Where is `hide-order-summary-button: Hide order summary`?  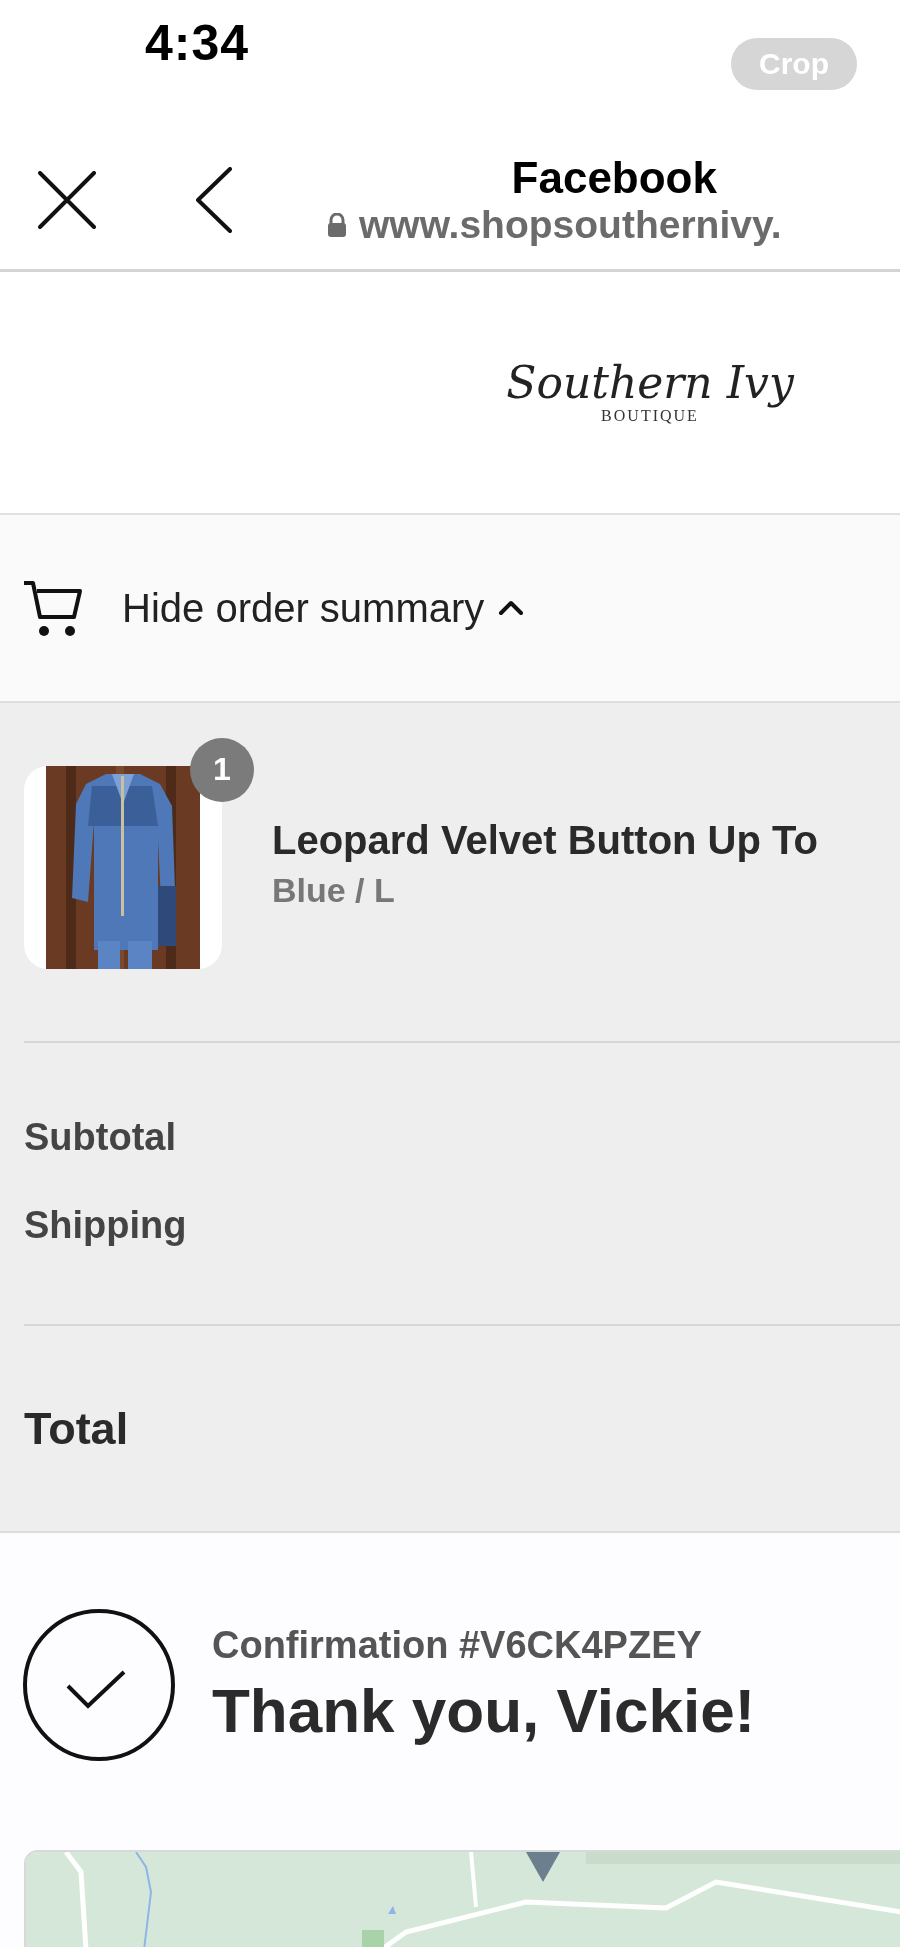 hide-order-summary-button: Hide order summary is located at coordinates (323, 608).